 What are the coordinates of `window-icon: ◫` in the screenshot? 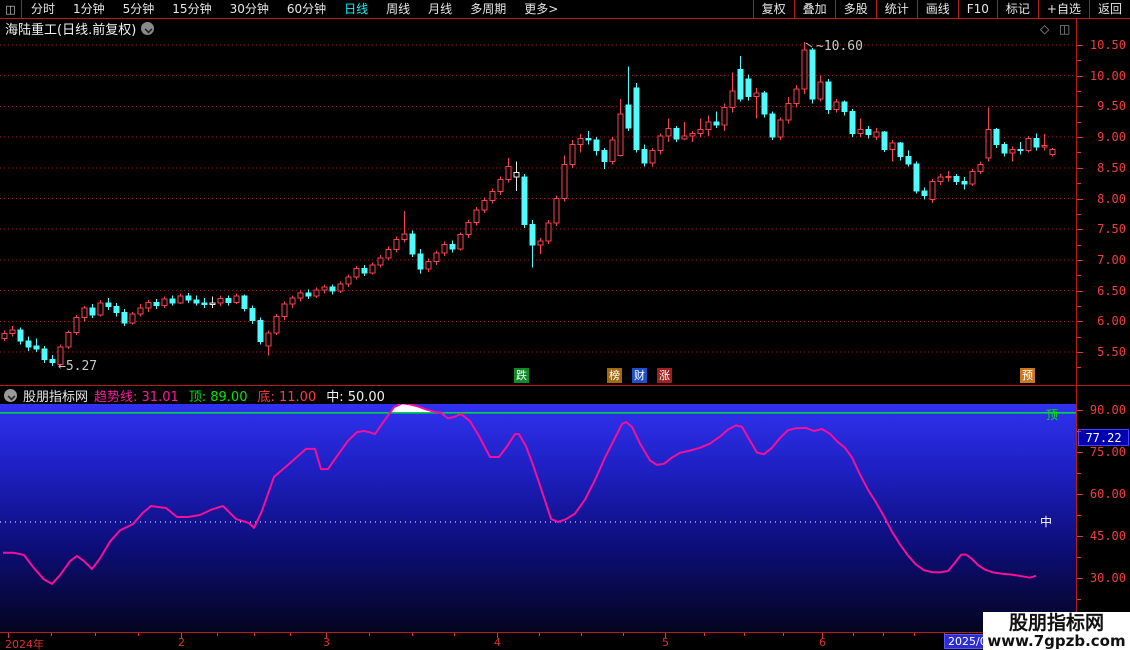 It's located at (1064, 29).